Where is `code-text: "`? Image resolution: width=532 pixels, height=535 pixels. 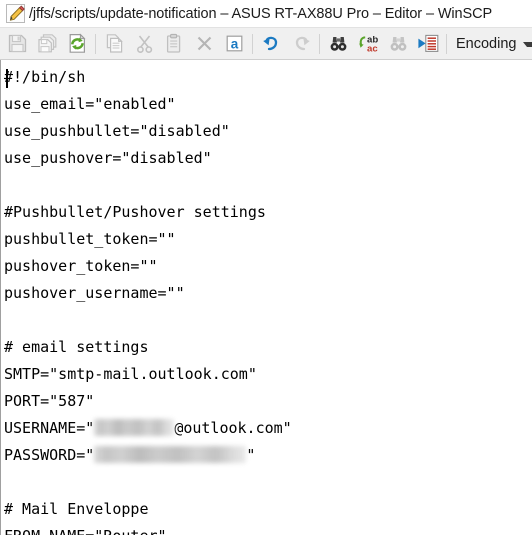 code-text: " is located at coordinates (251, 455).